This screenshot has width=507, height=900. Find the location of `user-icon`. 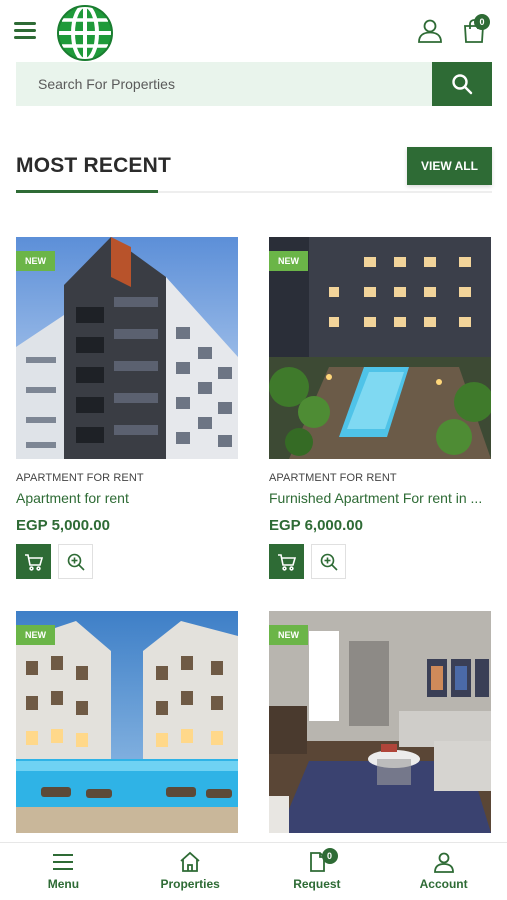

user-icon is located at coordinates (443, 862).